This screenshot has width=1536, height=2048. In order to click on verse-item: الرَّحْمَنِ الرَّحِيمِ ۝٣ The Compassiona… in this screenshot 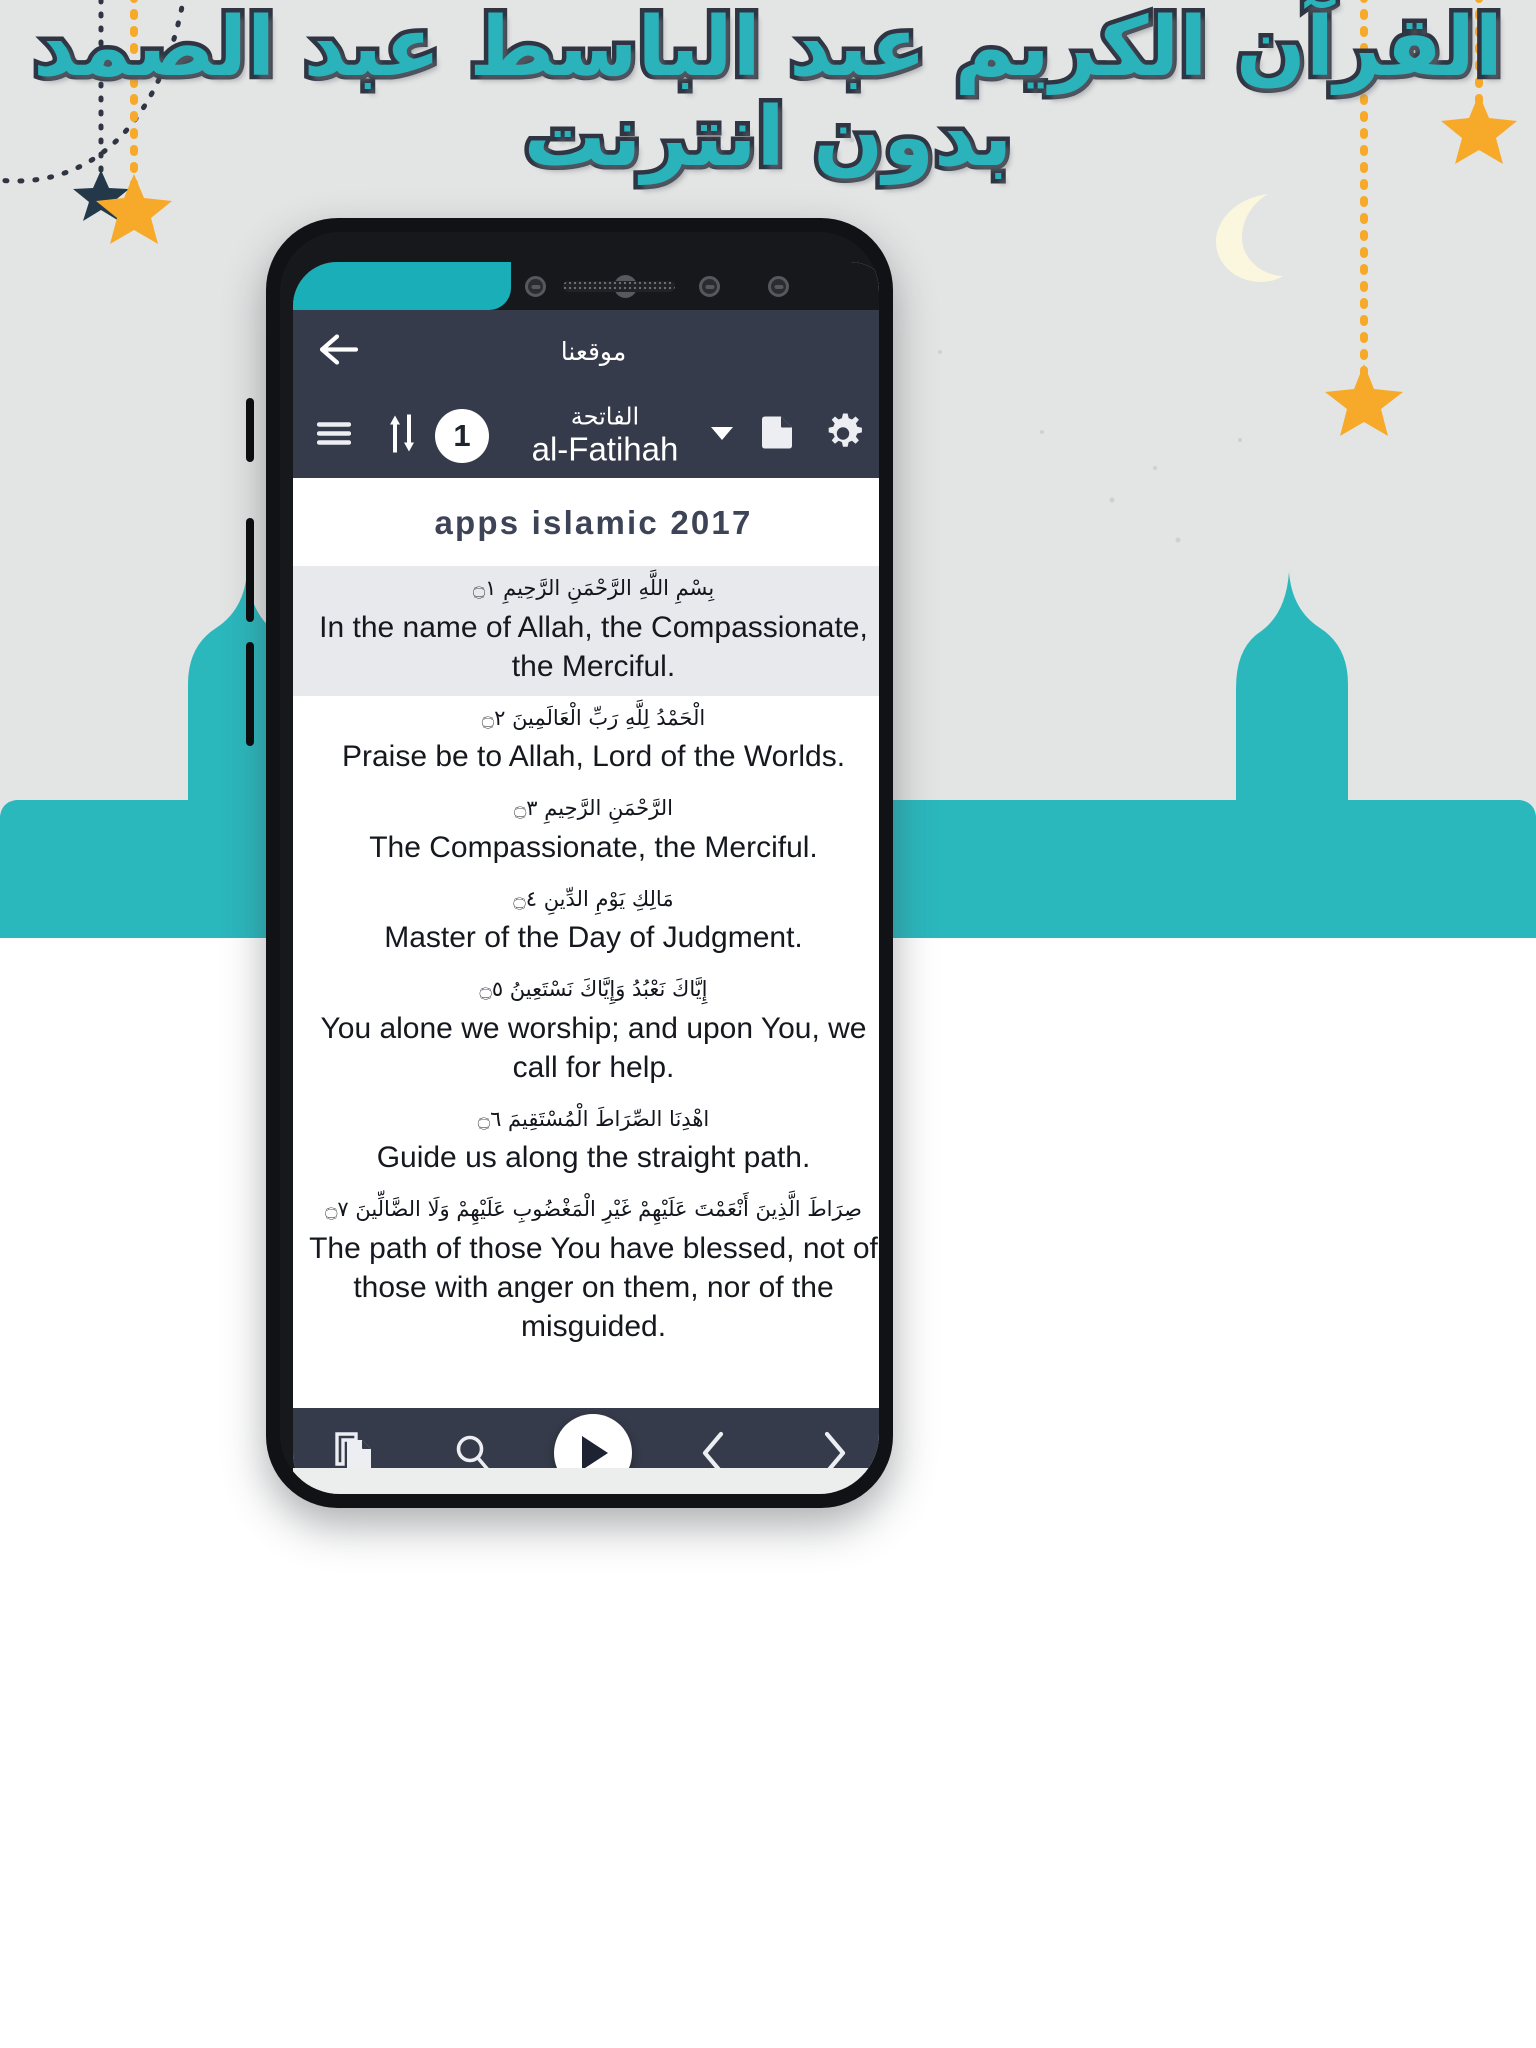, I will do `click(586, 831)`.